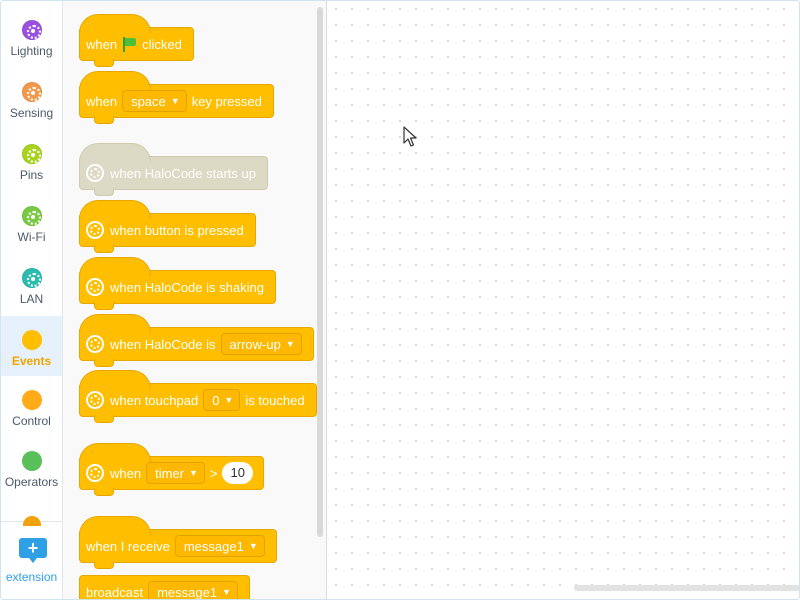  Describe the element at coordinates (31, 237) in the screenshot. I see `category-label: Wi-Fi` at that location.